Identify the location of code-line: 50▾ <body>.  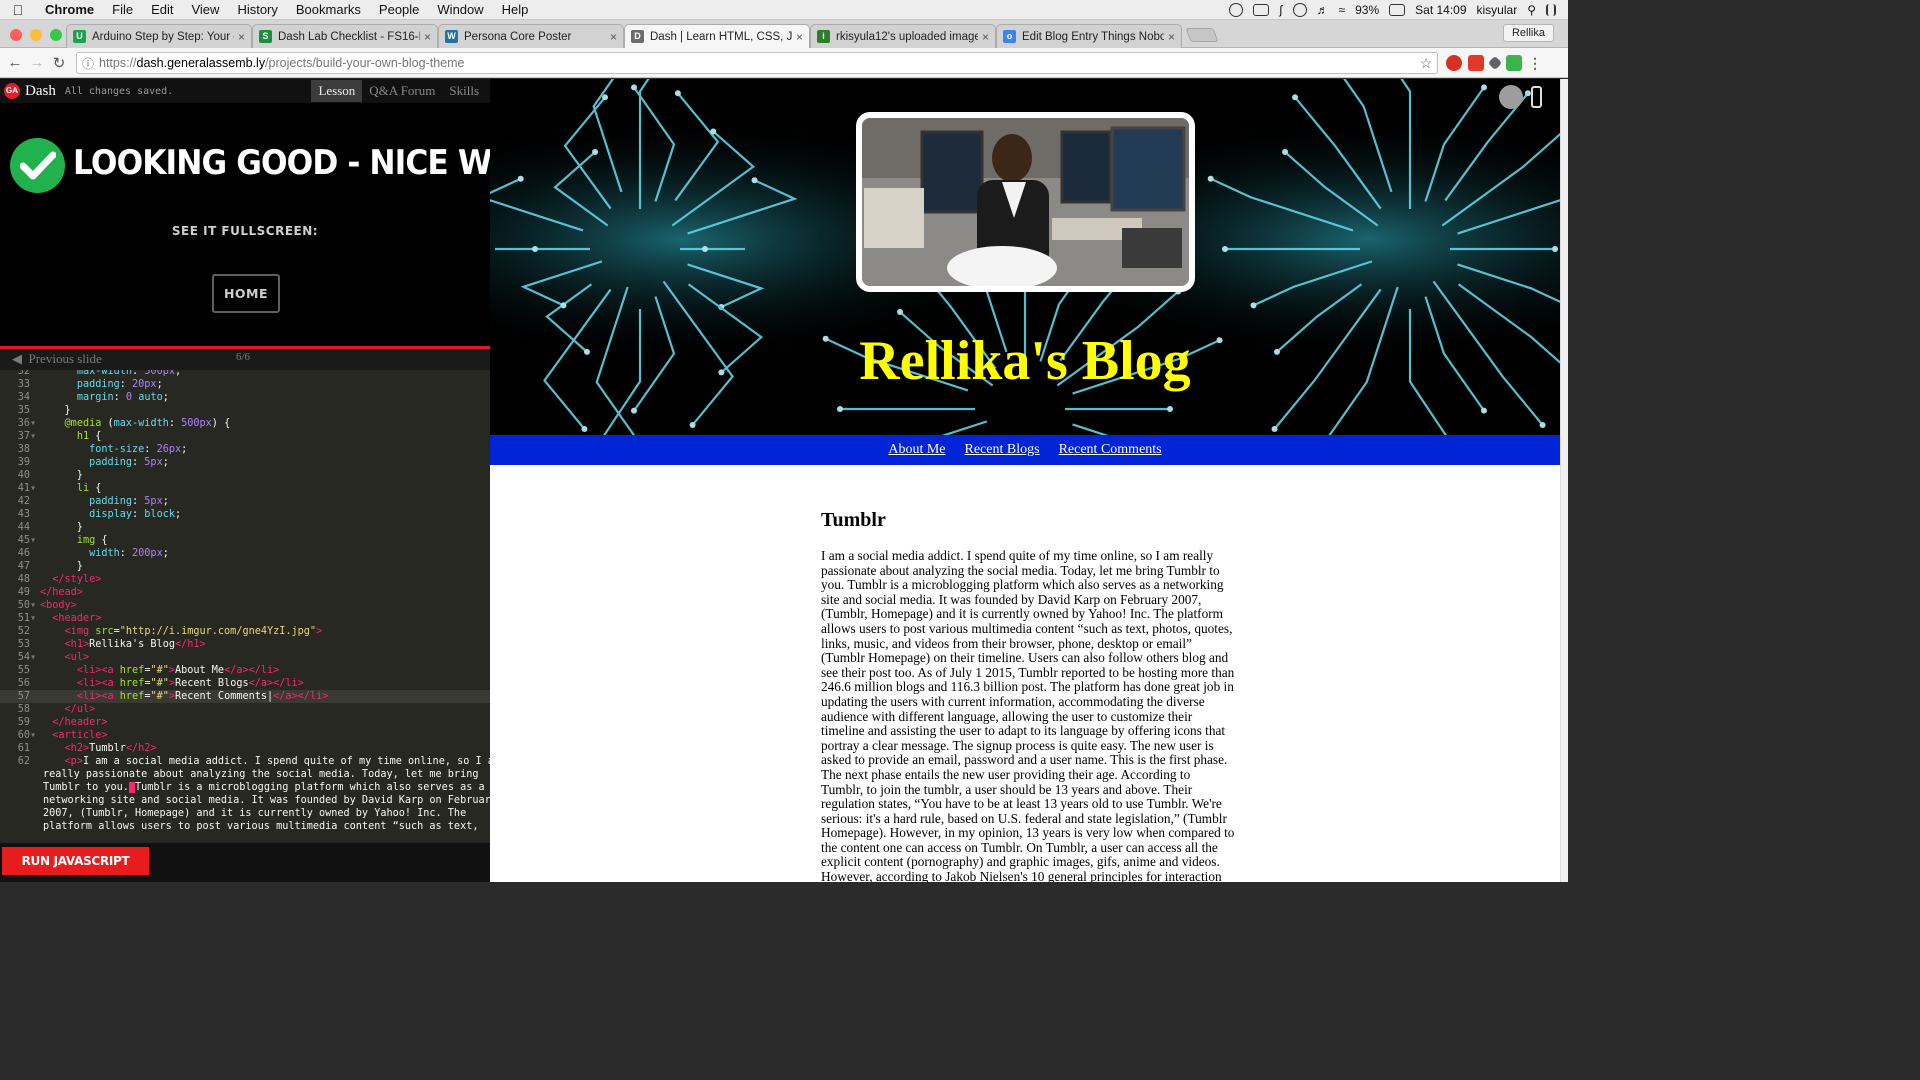
(47, 605).